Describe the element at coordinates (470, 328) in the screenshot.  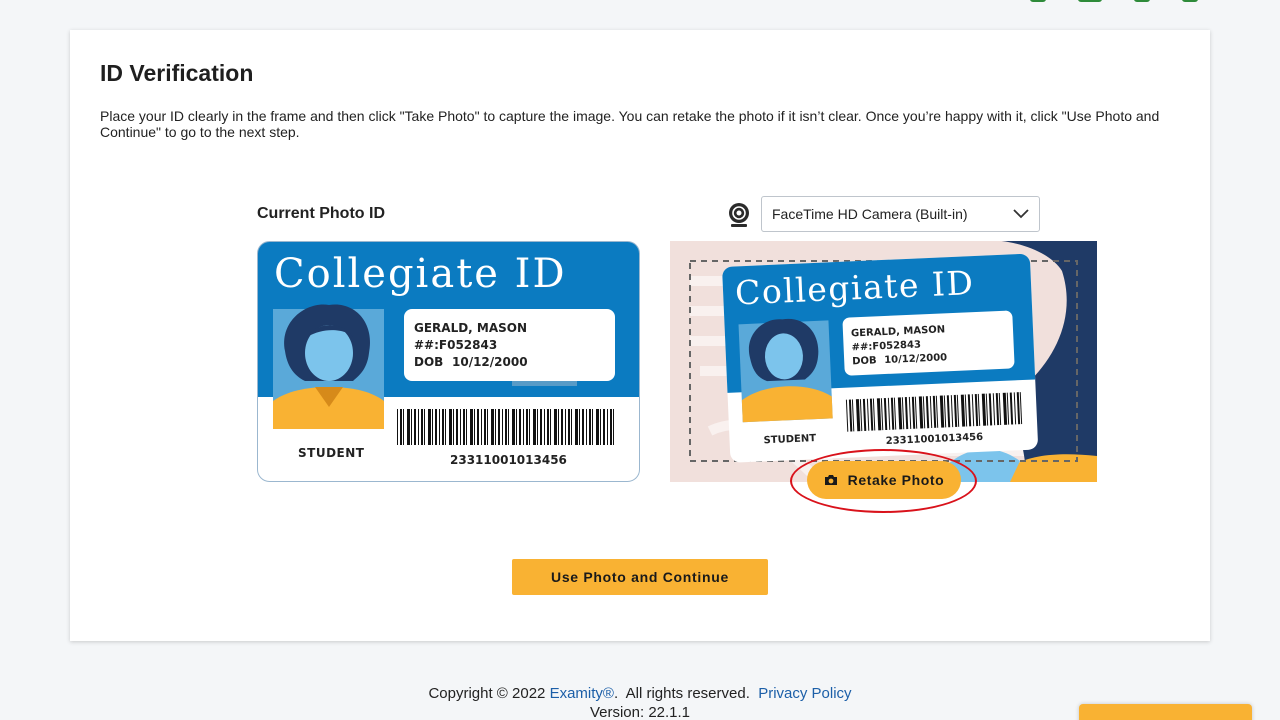
I see `id-name: GERALD, MASON` at that location.